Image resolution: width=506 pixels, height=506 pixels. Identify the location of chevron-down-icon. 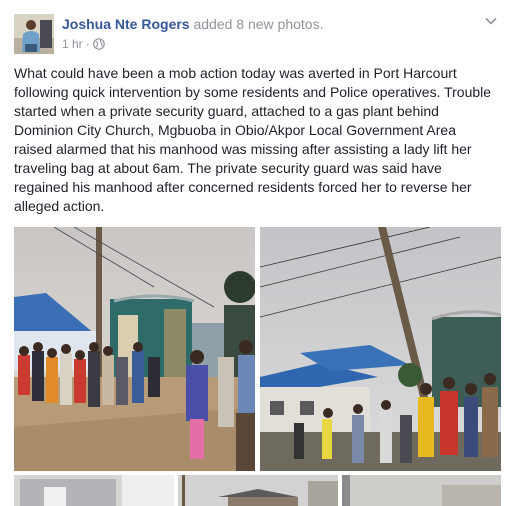
(491, 21).